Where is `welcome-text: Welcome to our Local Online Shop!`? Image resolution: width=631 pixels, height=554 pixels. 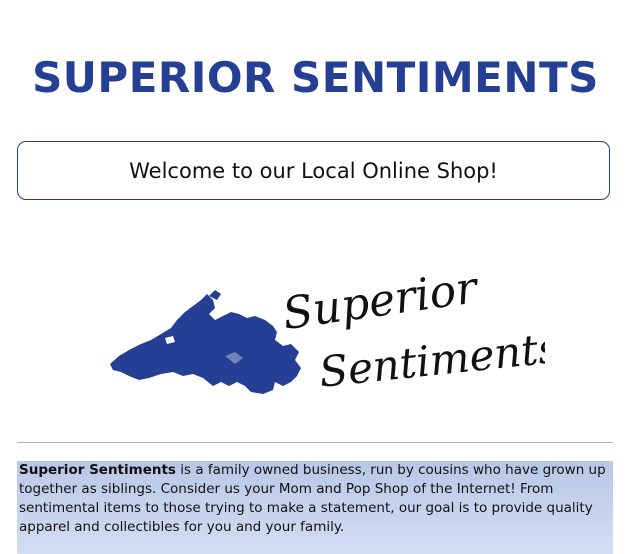 welcome-text: Welcome to our Local Online Shop! is located at coordinates (313, 170).